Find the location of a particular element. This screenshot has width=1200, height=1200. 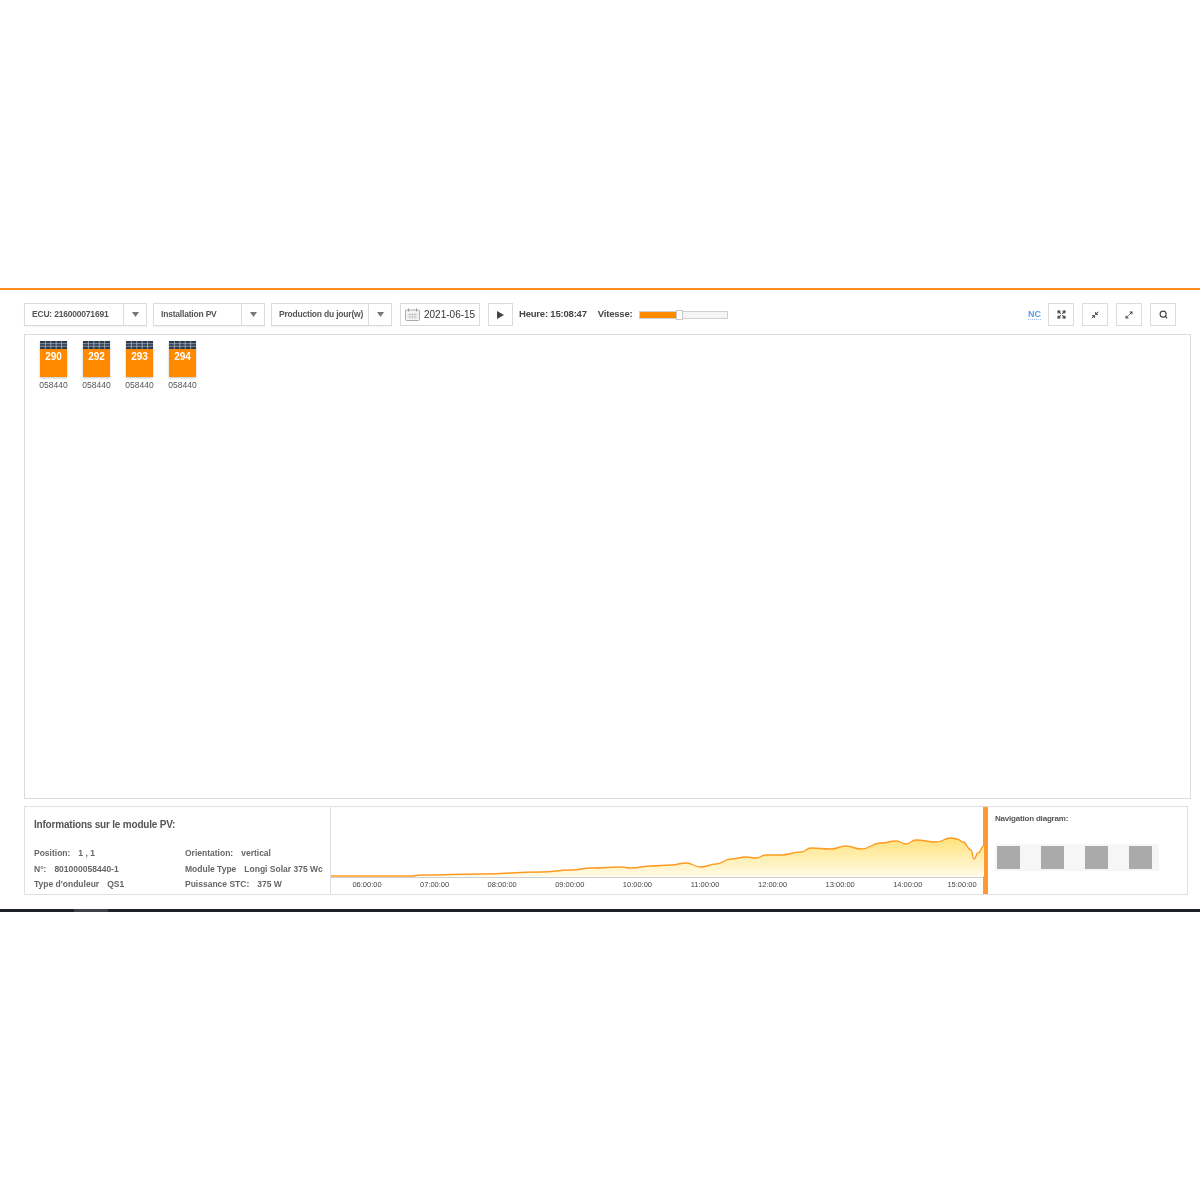

module-info-title: Informations sur le module PV: is located at coordinates (105, 825).